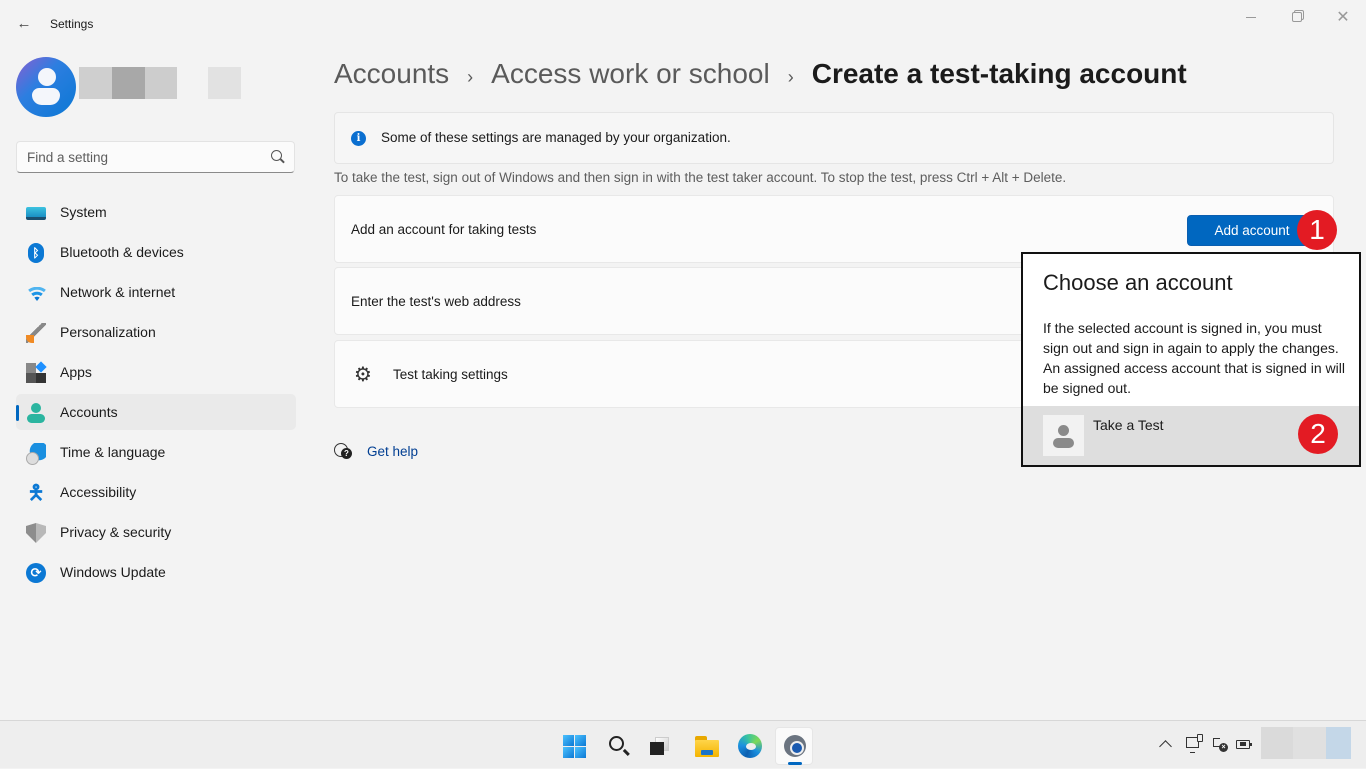 The image size is (1366, 769). Describe the element at coordinates (47, 77) in the screenshot. I see `person-icon-head` at that location.